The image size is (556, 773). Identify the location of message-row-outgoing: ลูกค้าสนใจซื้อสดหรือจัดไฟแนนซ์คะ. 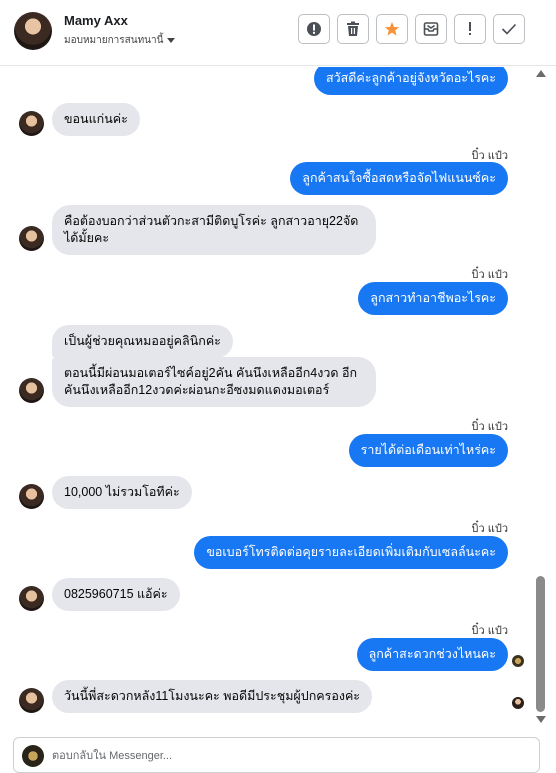
(399, 178).